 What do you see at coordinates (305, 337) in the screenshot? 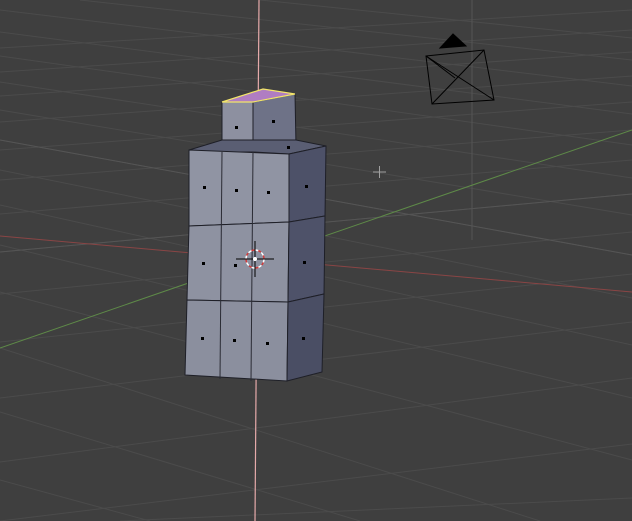
I see `body-side-lower` at bounding box center [305, 337].